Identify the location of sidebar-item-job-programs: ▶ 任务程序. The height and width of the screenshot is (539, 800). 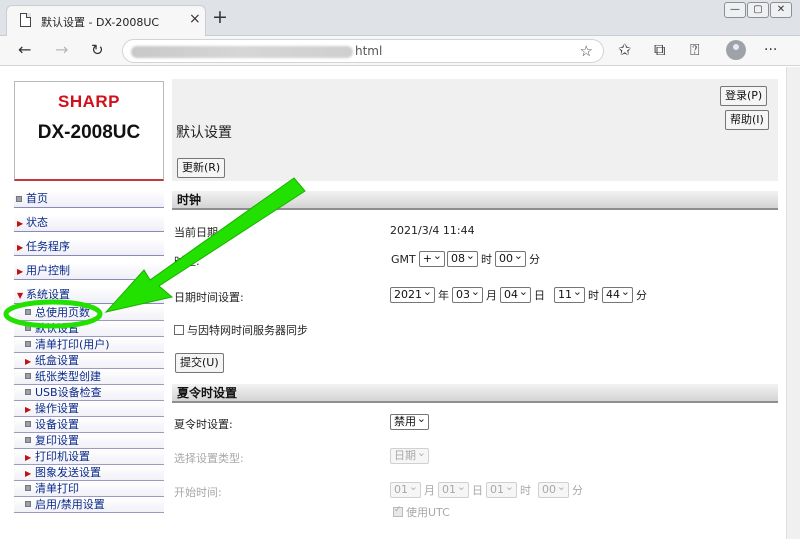
(89, 247).